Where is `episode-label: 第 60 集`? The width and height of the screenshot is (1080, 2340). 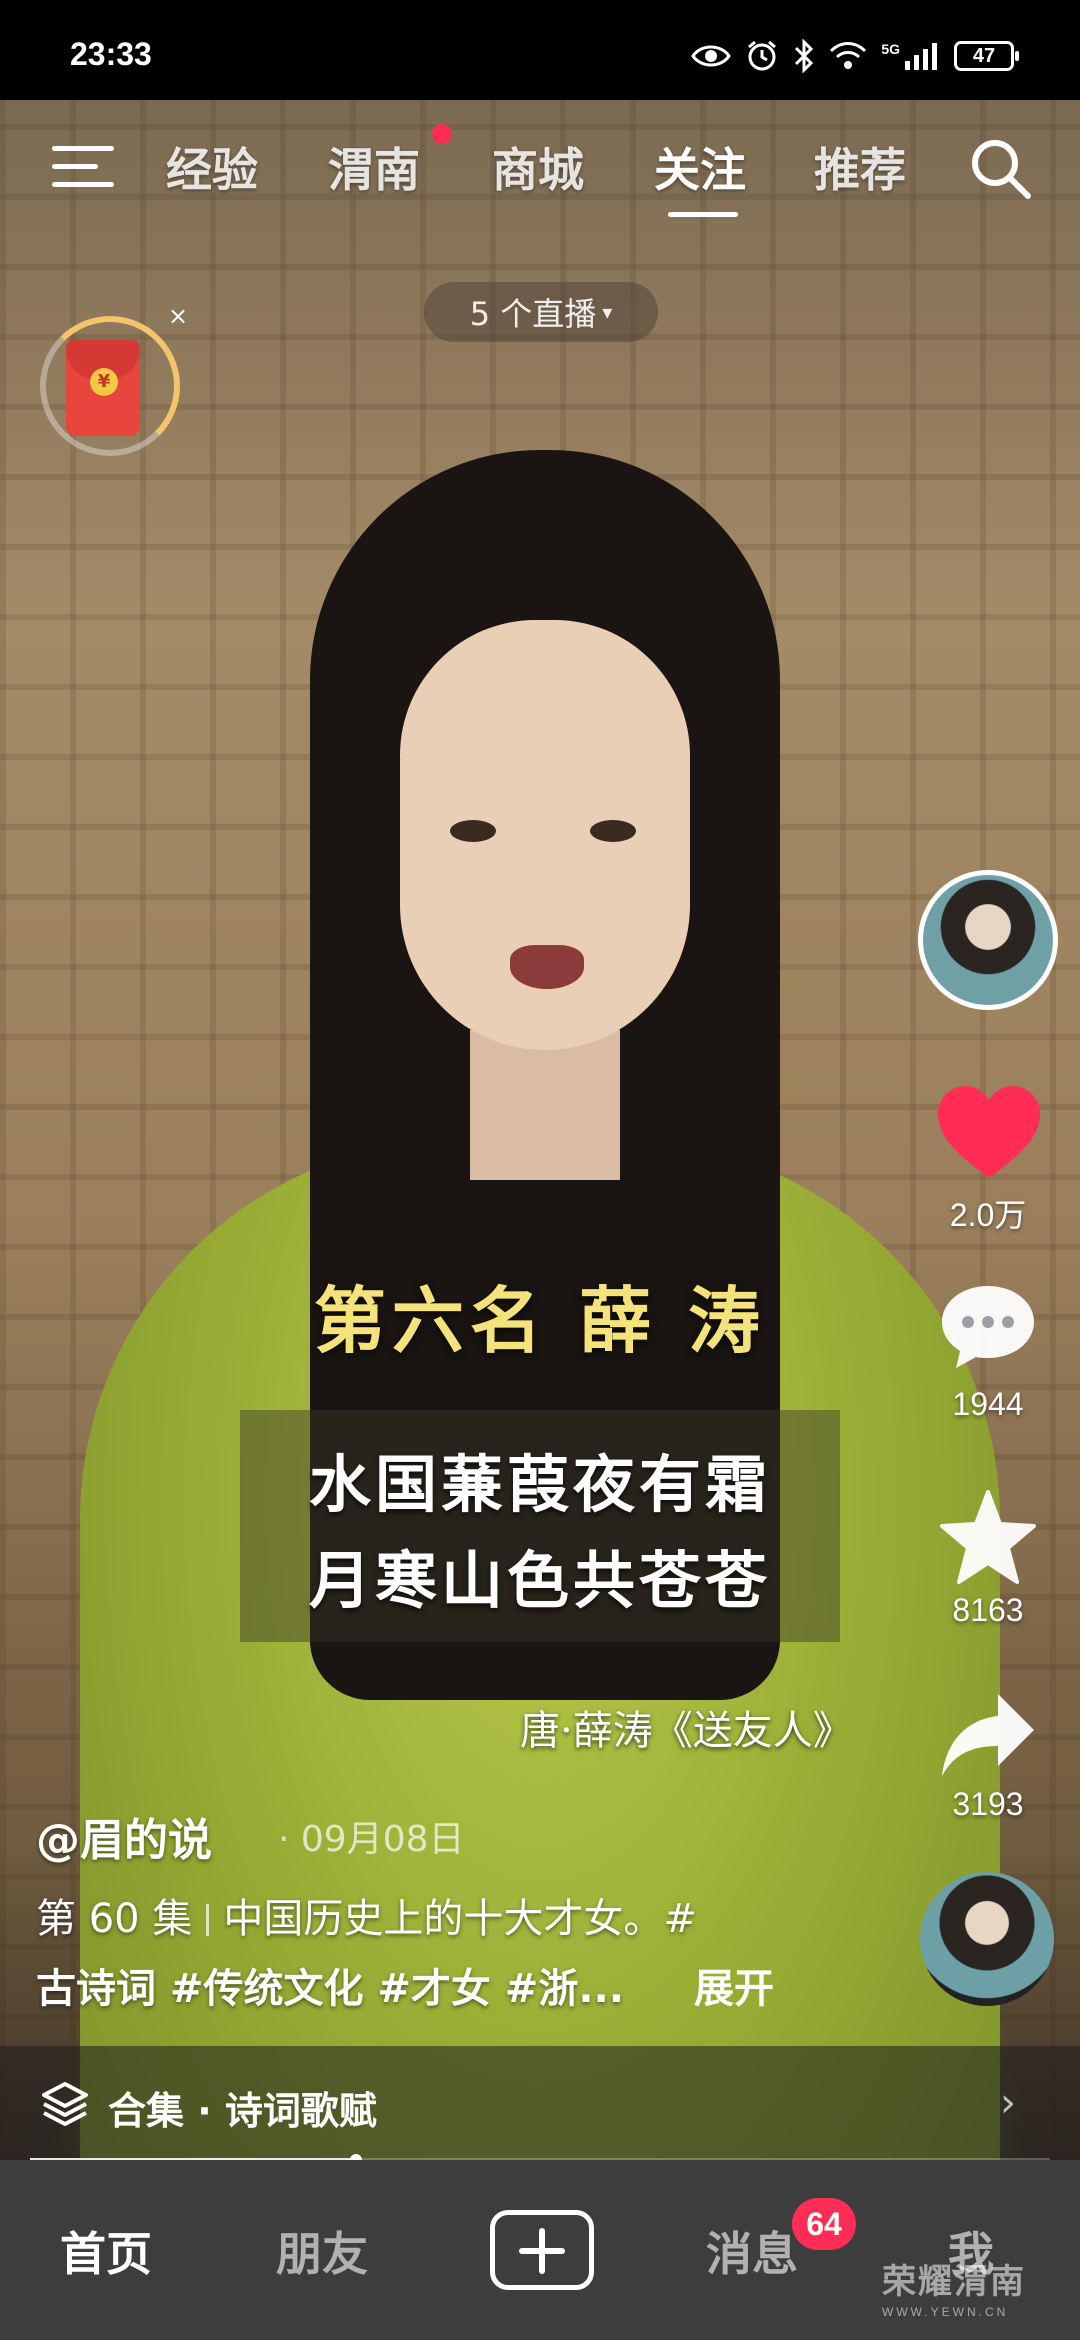
episode-label: 第 60 集 is located at coordinates (114, 1919).